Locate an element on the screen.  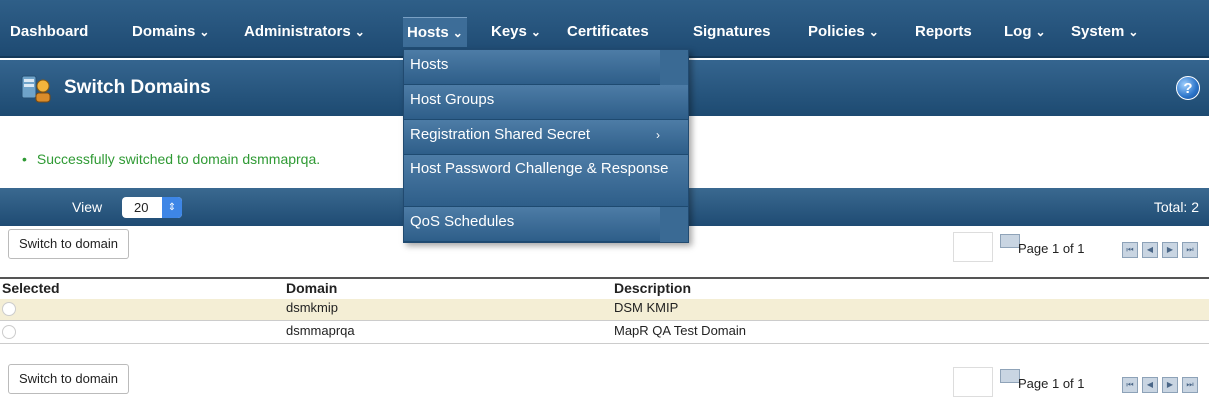
nav-signatures: Signatures is located at coordinates (732, 32).